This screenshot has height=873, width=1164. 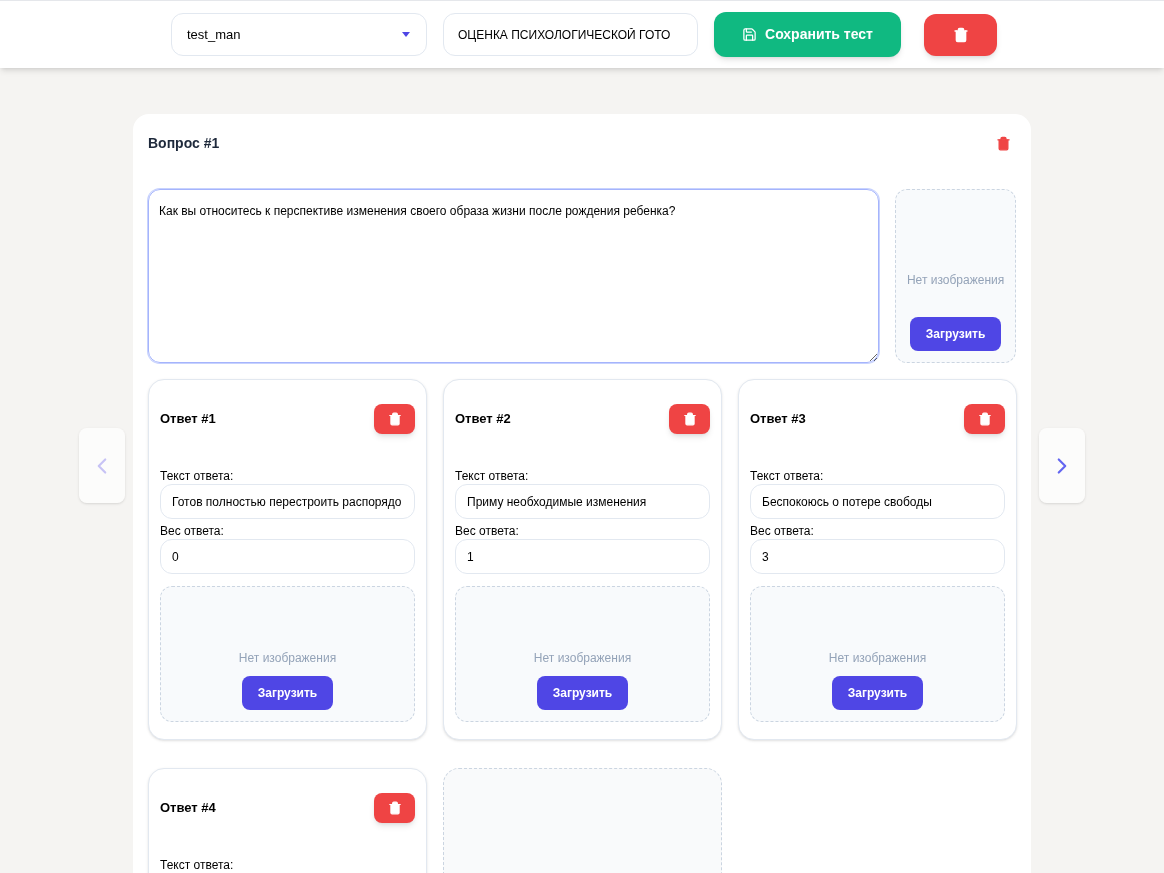 I want to click on answer-title: Ответ #4, so click(x=188, y=807).